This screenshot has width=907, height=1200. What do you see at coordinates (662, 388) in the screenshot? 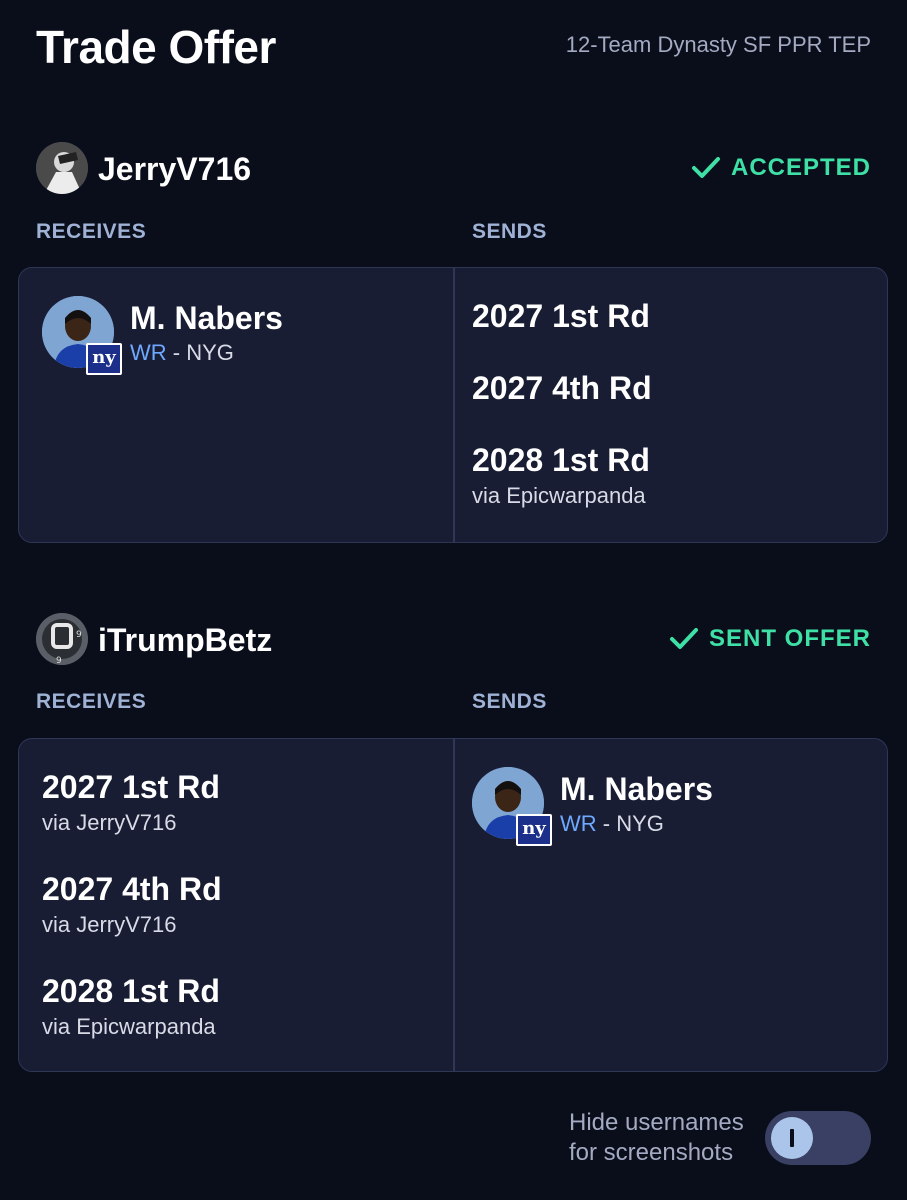
I see `draft-pick: 2027 4th Rd` at bounding box center [662, 388].